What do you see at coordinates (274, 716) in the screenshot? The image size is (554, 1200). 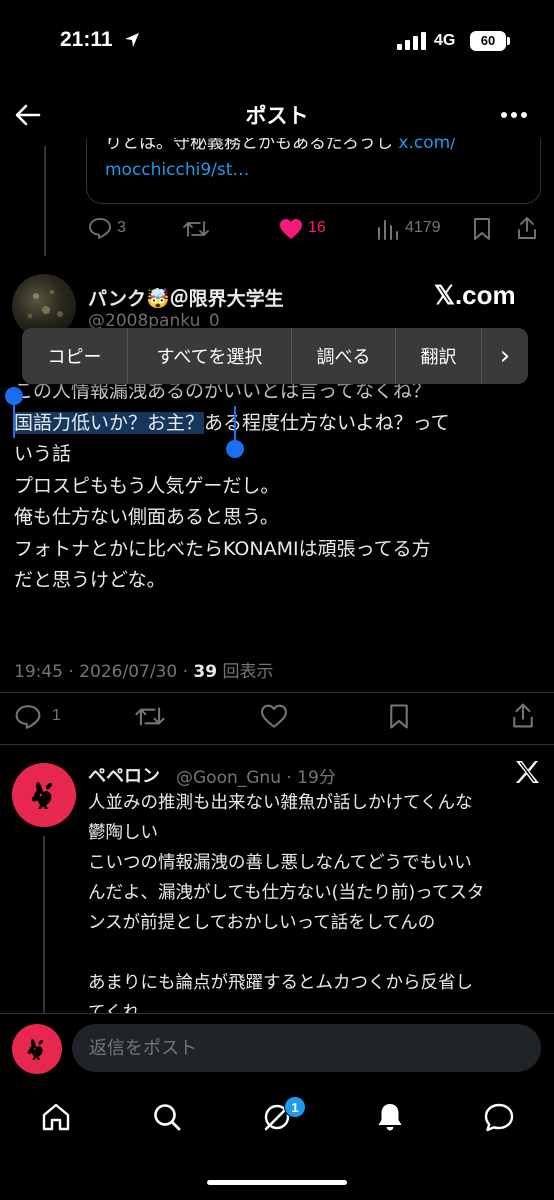 I see `like-icon` at bounding box center [274, 716].